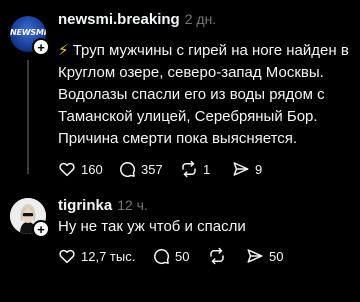  I want to click on username: tigrinka, so click(85, 205).